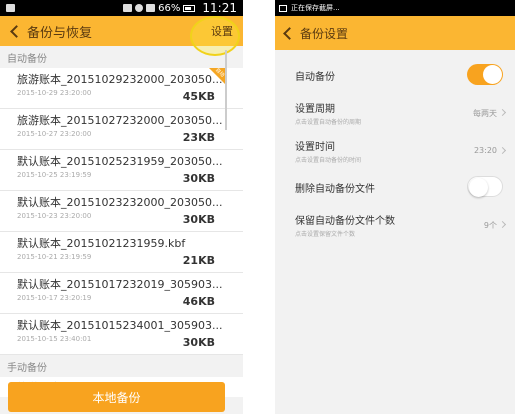  I want to click on wifi-icon, so click(139, 8).